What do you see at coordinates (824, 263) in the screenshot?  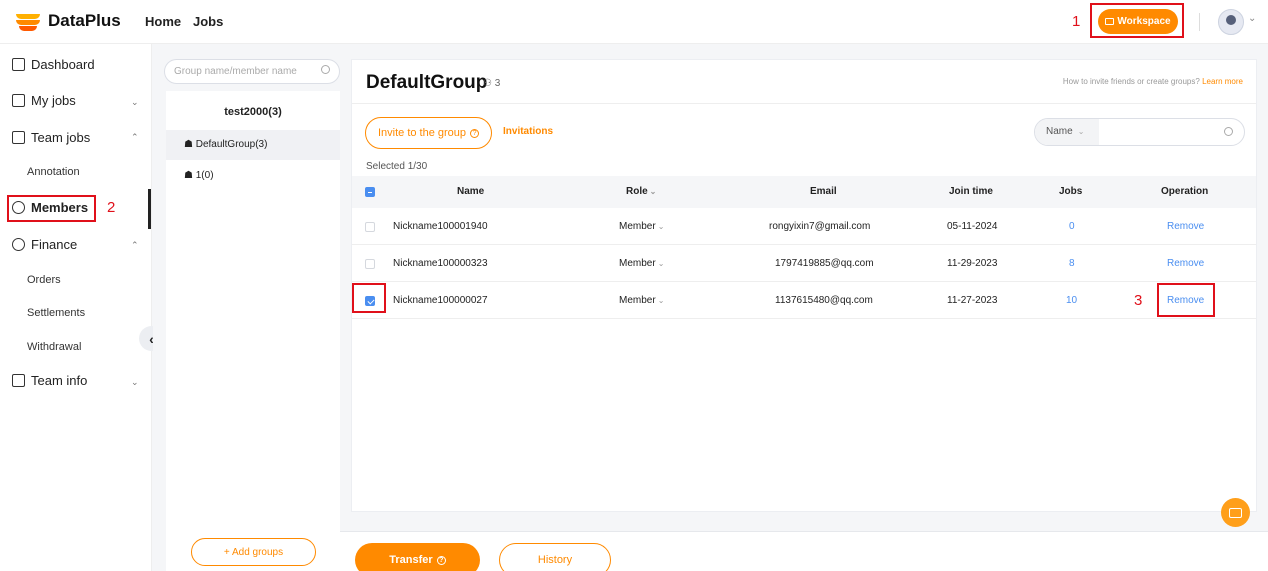 I see `member-email: 1797419885@qq.com` at bounding box center [824, 263].